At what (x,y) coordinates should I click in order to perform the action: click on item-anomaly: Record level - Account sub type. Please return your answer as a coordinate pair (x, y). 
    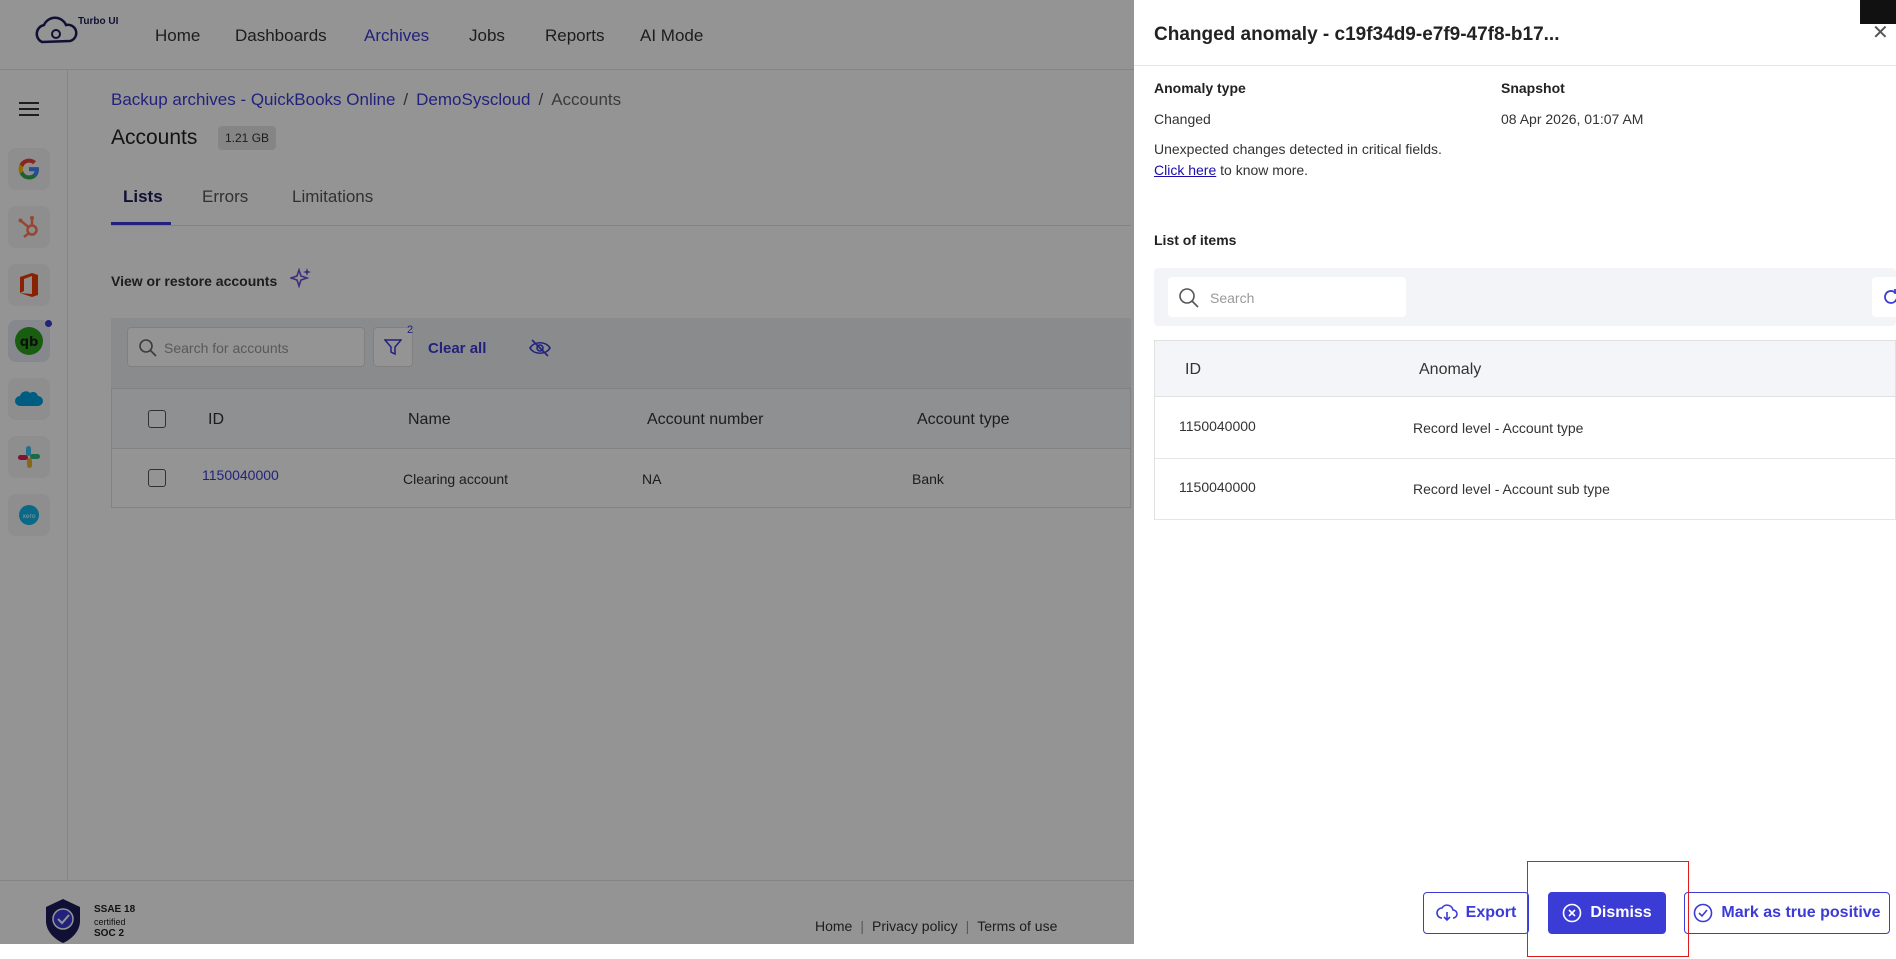
    Looking at the image, I should click on (1511, 489).